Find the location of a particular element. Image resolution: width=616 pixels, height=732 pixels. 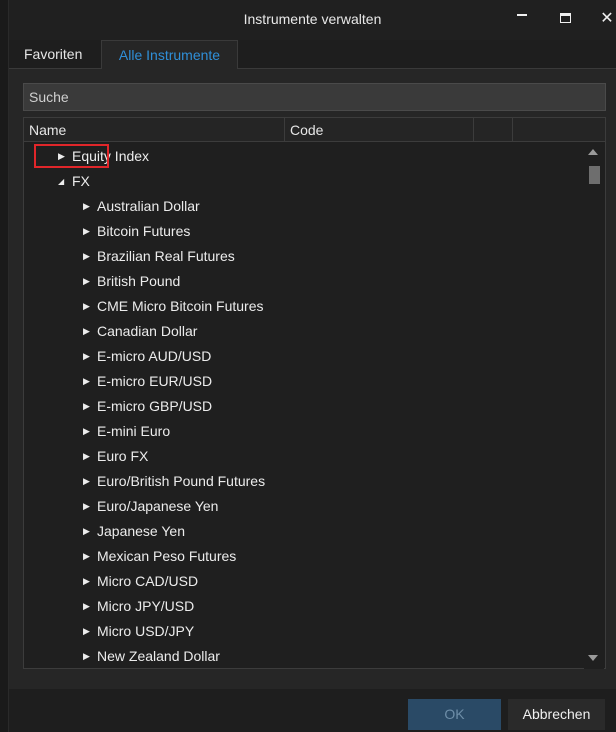

tree-item-label: Japanese Yen is located at coordinates (141, 531).